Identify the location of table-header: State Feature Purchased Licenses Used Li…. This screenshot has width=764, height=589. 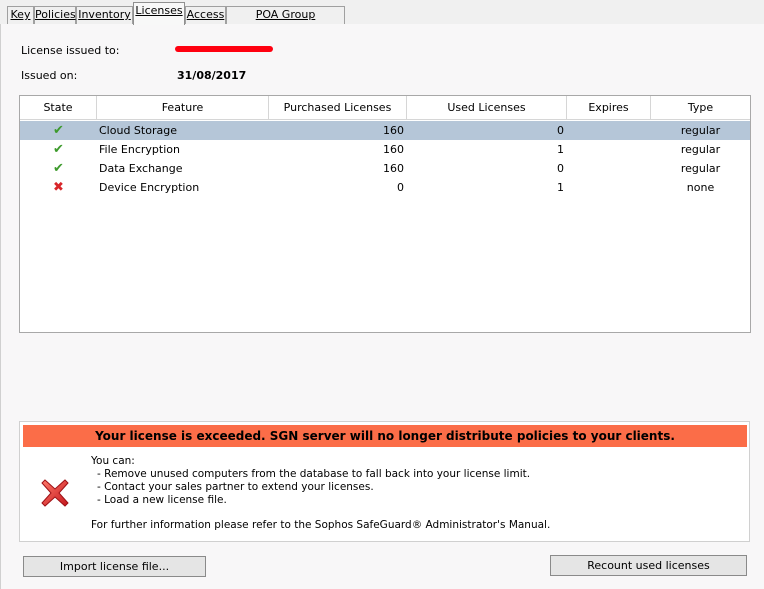
(385, 108).